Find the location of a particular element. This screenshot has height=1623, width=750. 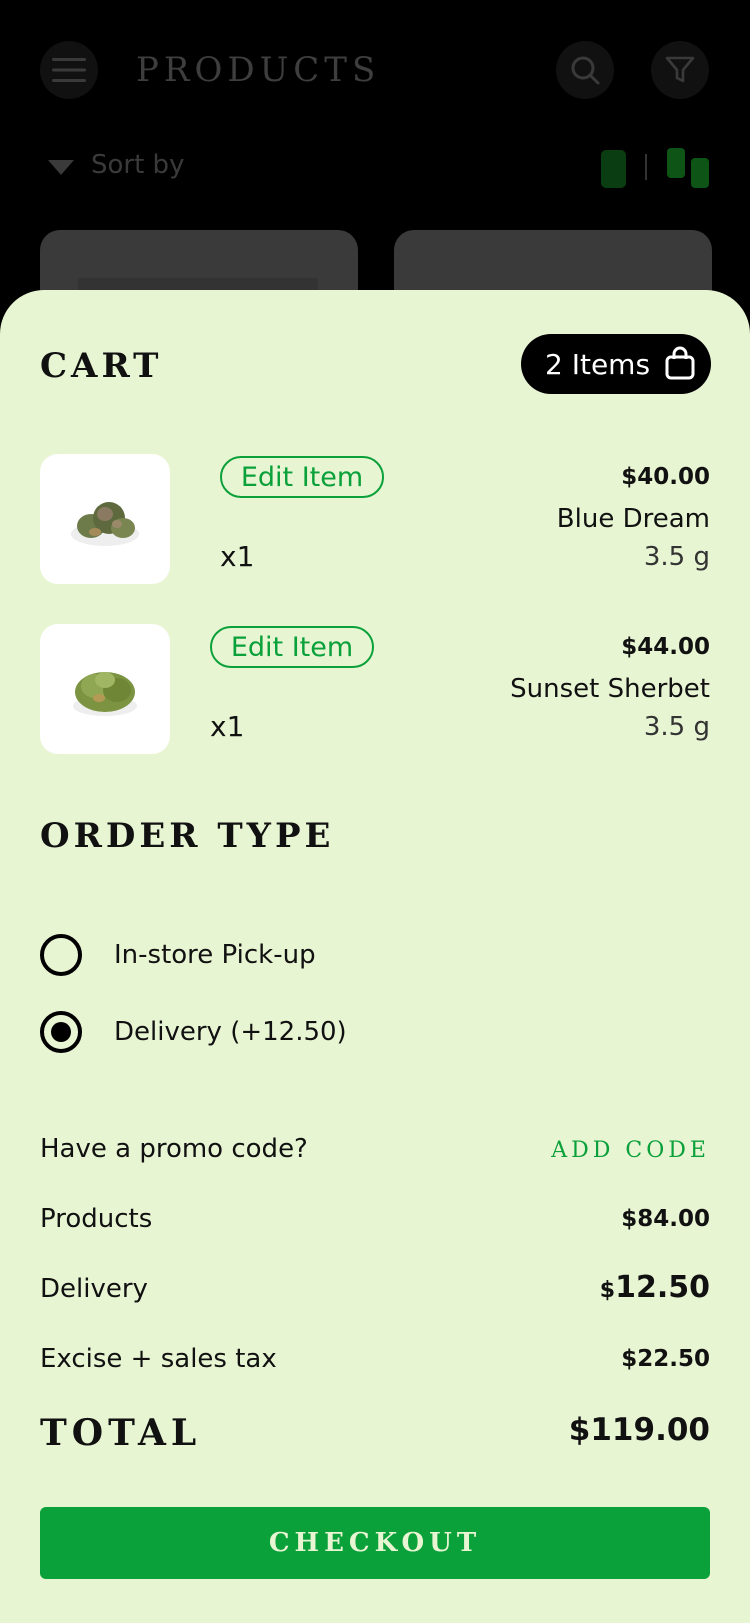

item-name: Sunset Sherbet is located at coordinates (610, 689).